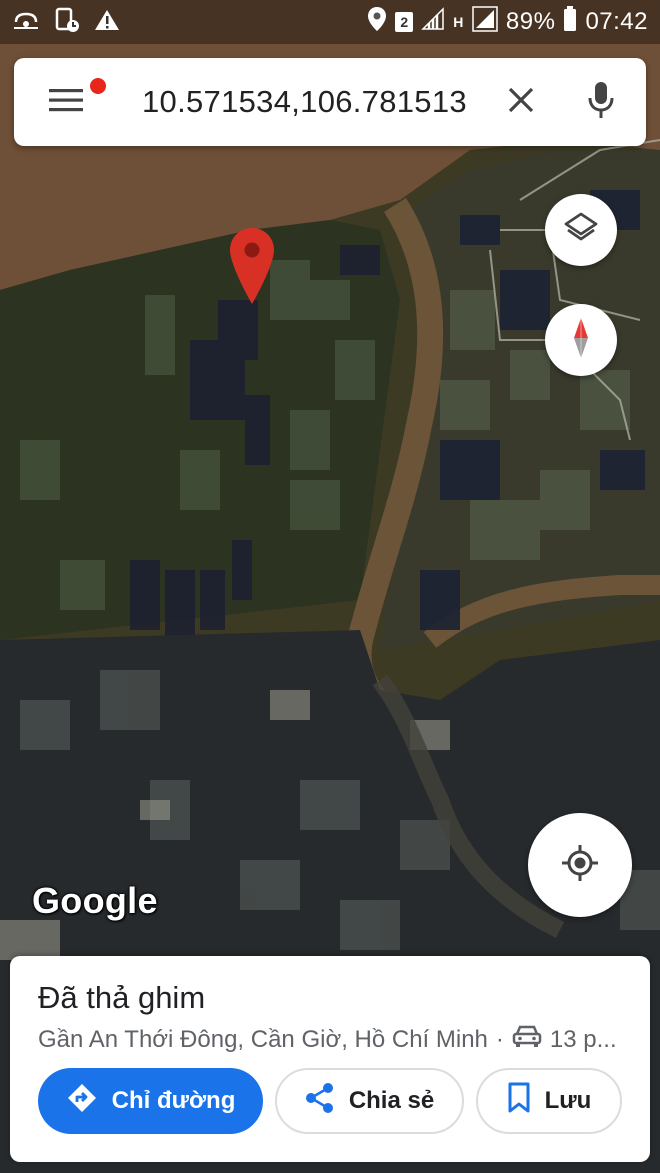  What do you see at coordinates (570, 22) in the screenshot?
I see `battery-icon` at bounding box center [570, 22].